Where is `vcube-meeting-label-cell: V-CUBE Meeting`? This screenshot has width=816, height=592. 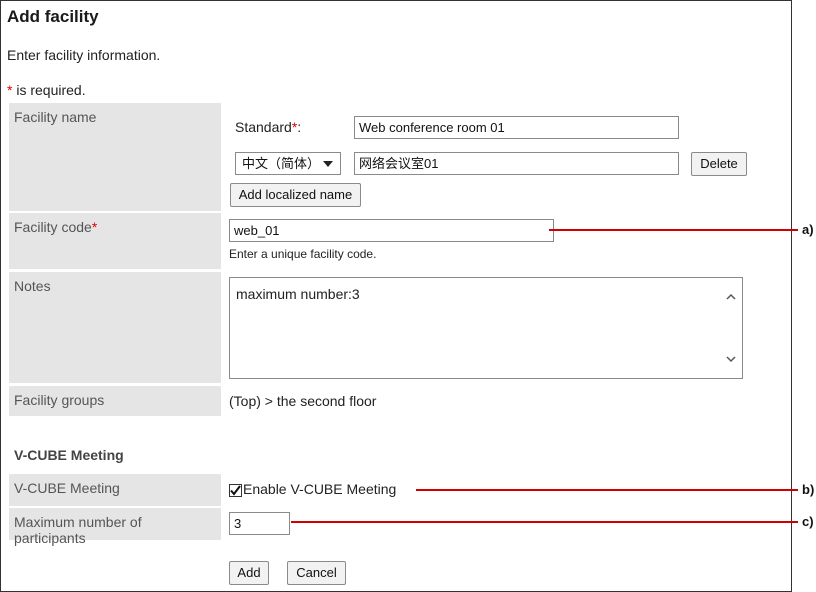 vcube-meeting-label-cell: V-CUBE Meeting is located at coordinates (115, 490).